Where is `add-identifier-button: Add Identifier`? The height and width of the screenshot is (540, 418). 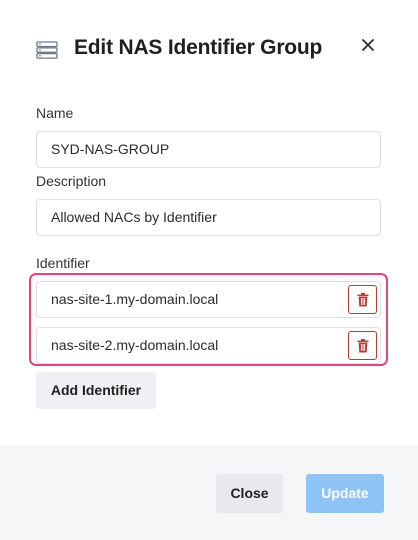 add-identifier-button: Add Identifier is located at coordinates (96, 390).